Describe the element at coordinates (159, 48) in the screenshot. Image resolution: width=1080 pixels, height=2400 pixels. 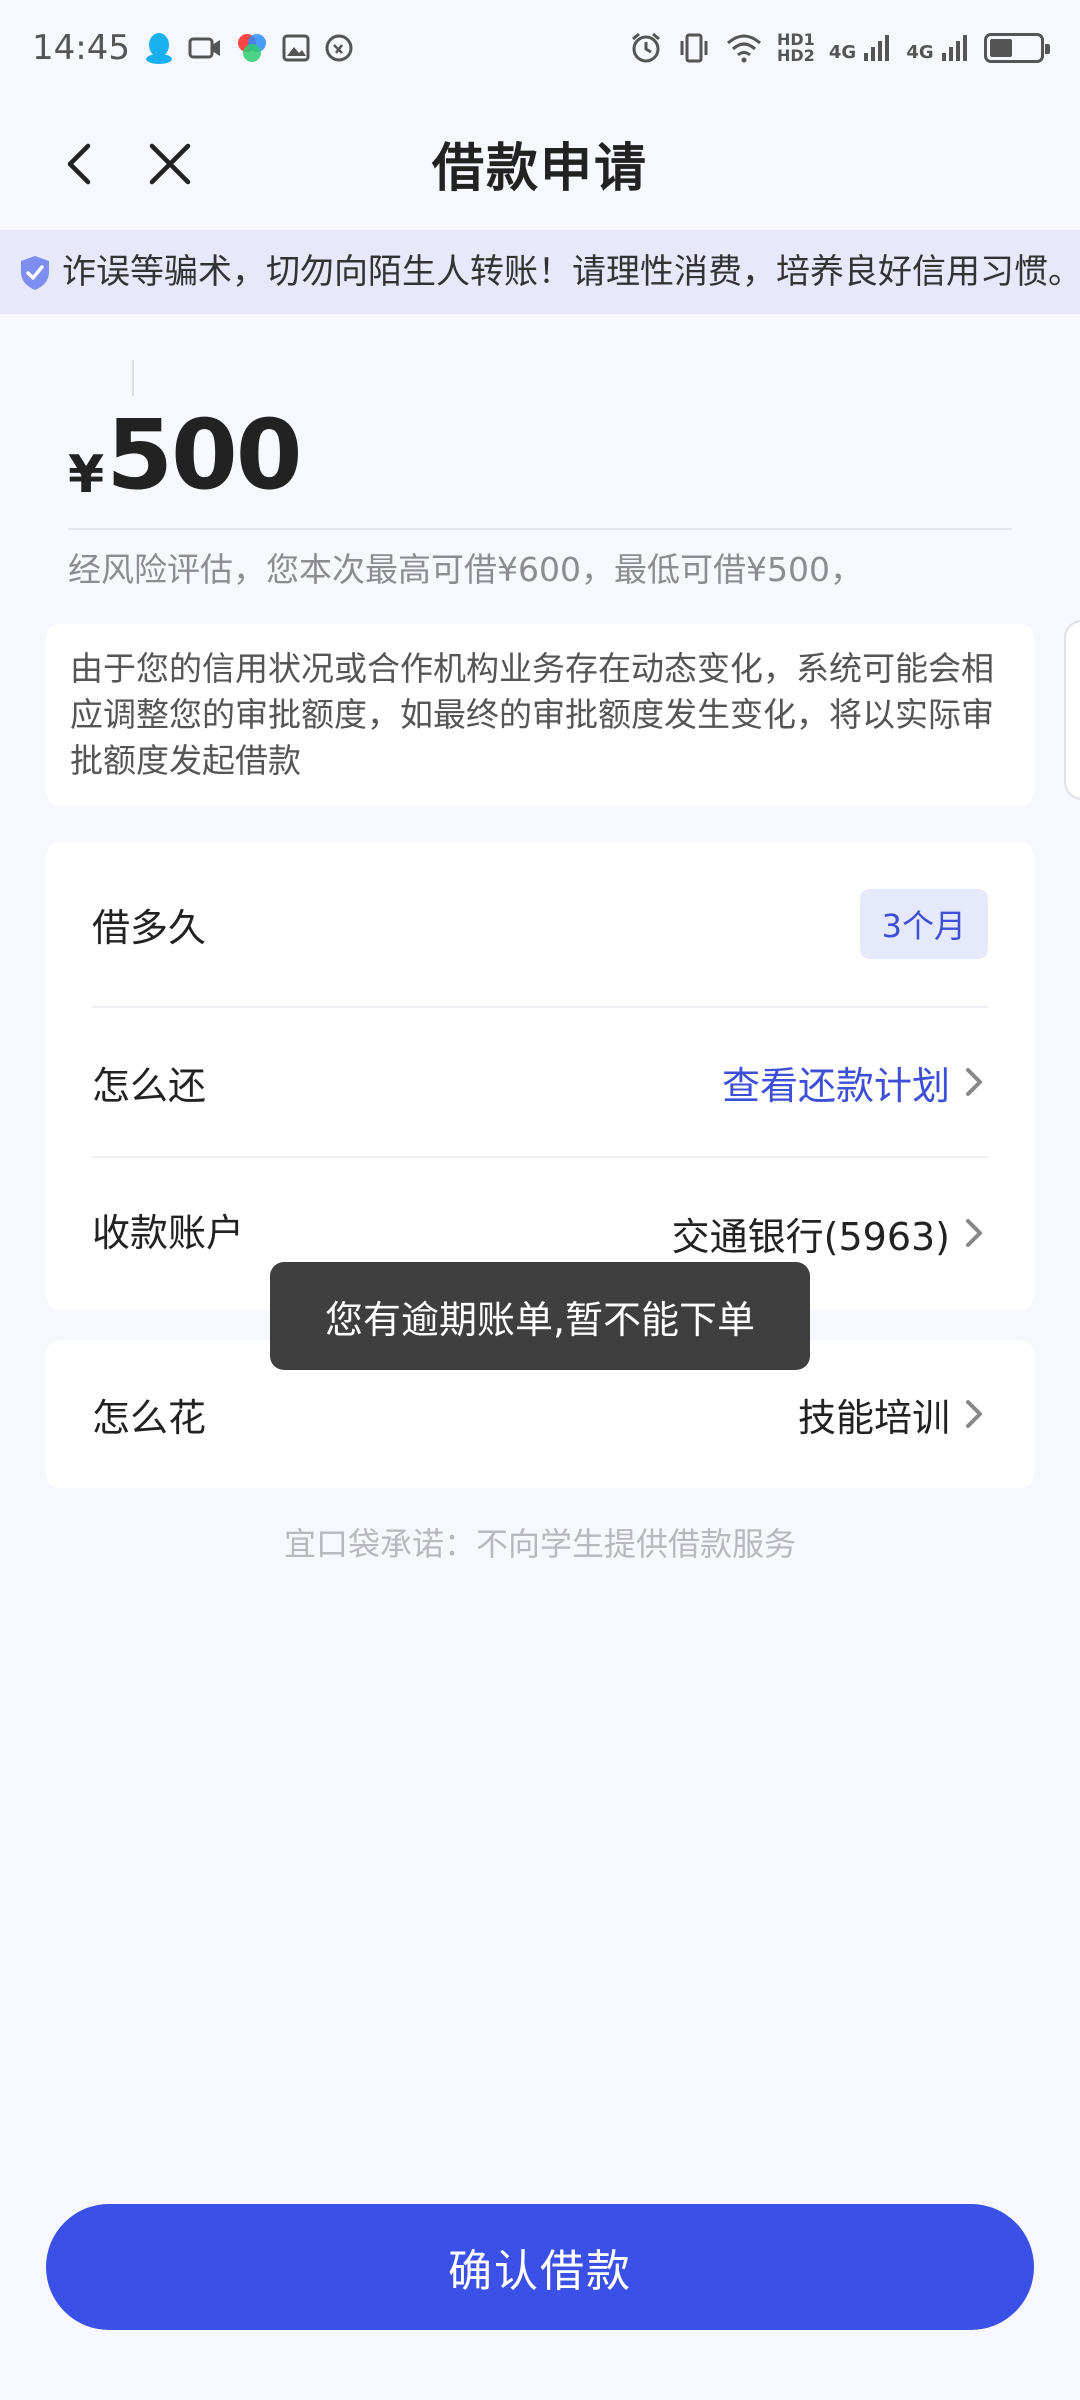
I see `qq-icon` at that location.